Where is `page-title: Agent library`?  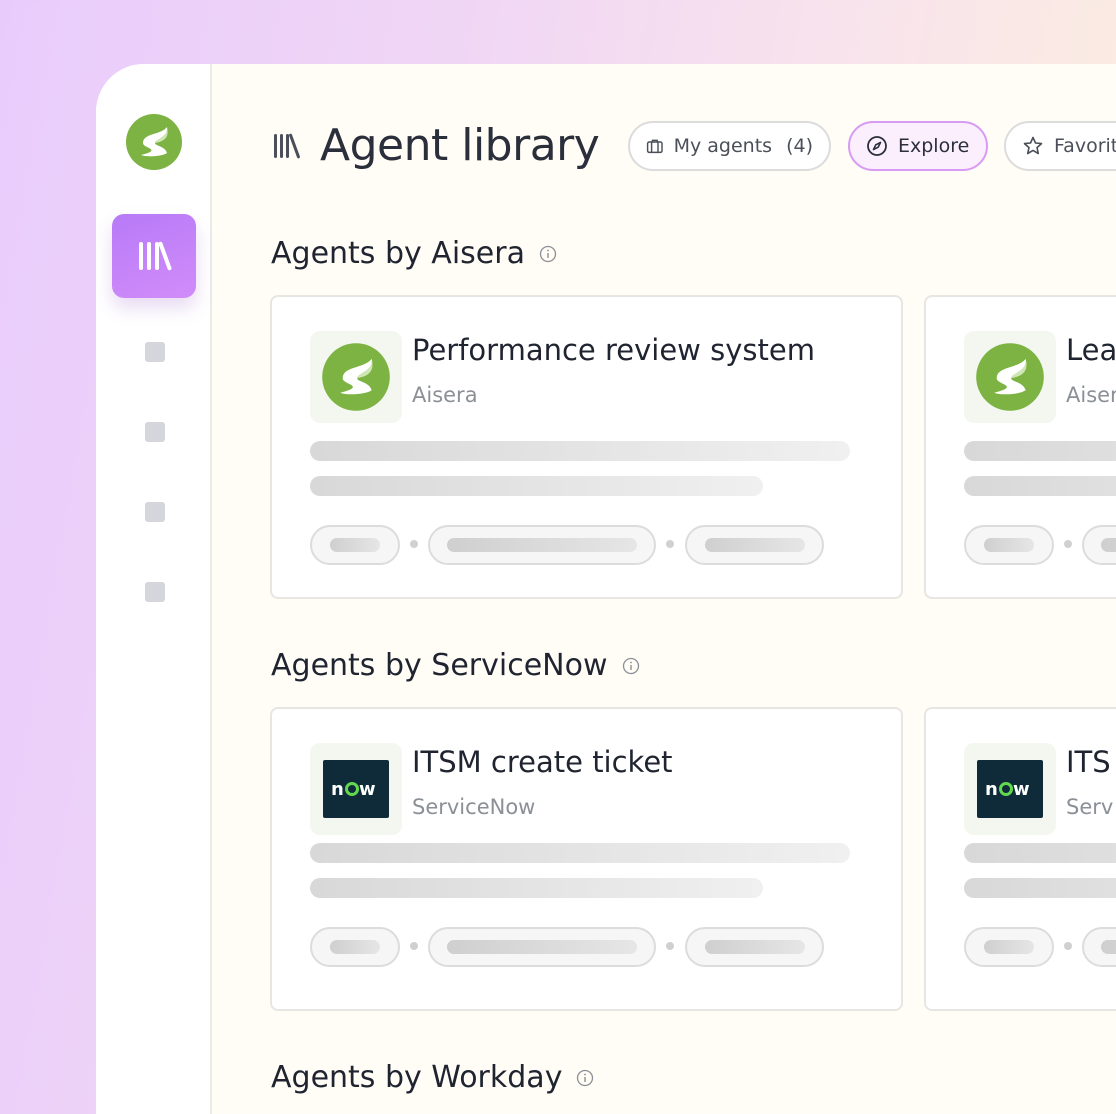
page-title: Agent library is located at coordinates (460, 145).